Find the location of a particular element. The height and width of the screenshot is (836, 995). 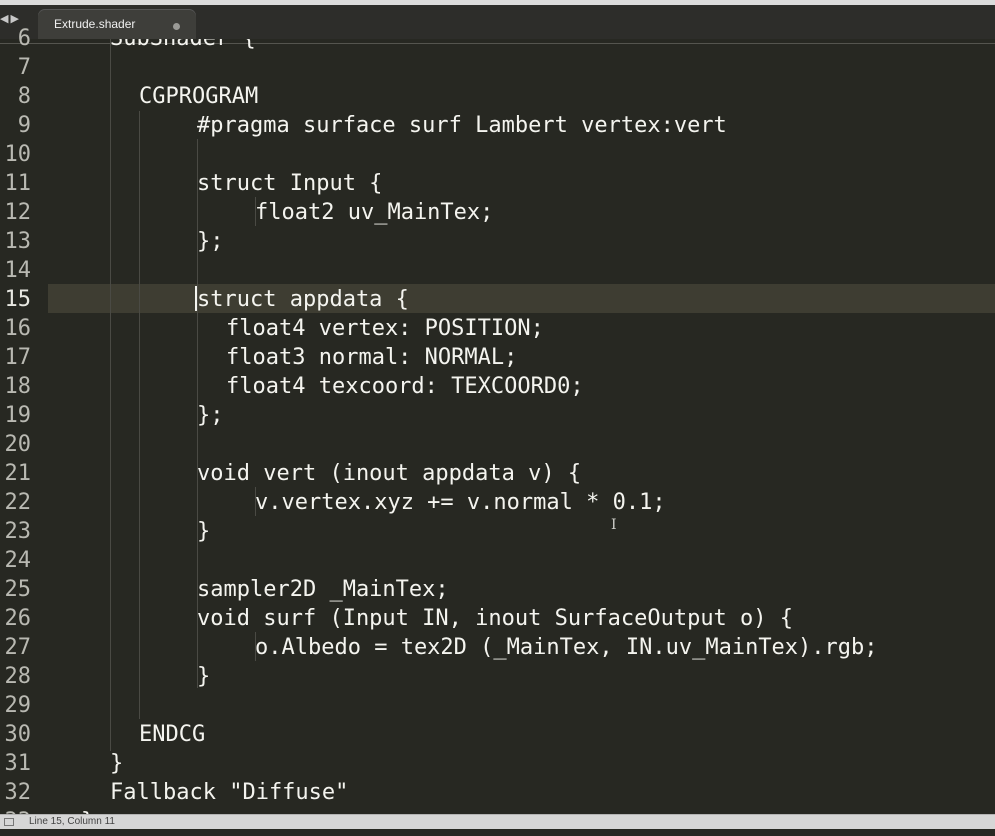

line-number: 29 is located at coordinates (18, 705).